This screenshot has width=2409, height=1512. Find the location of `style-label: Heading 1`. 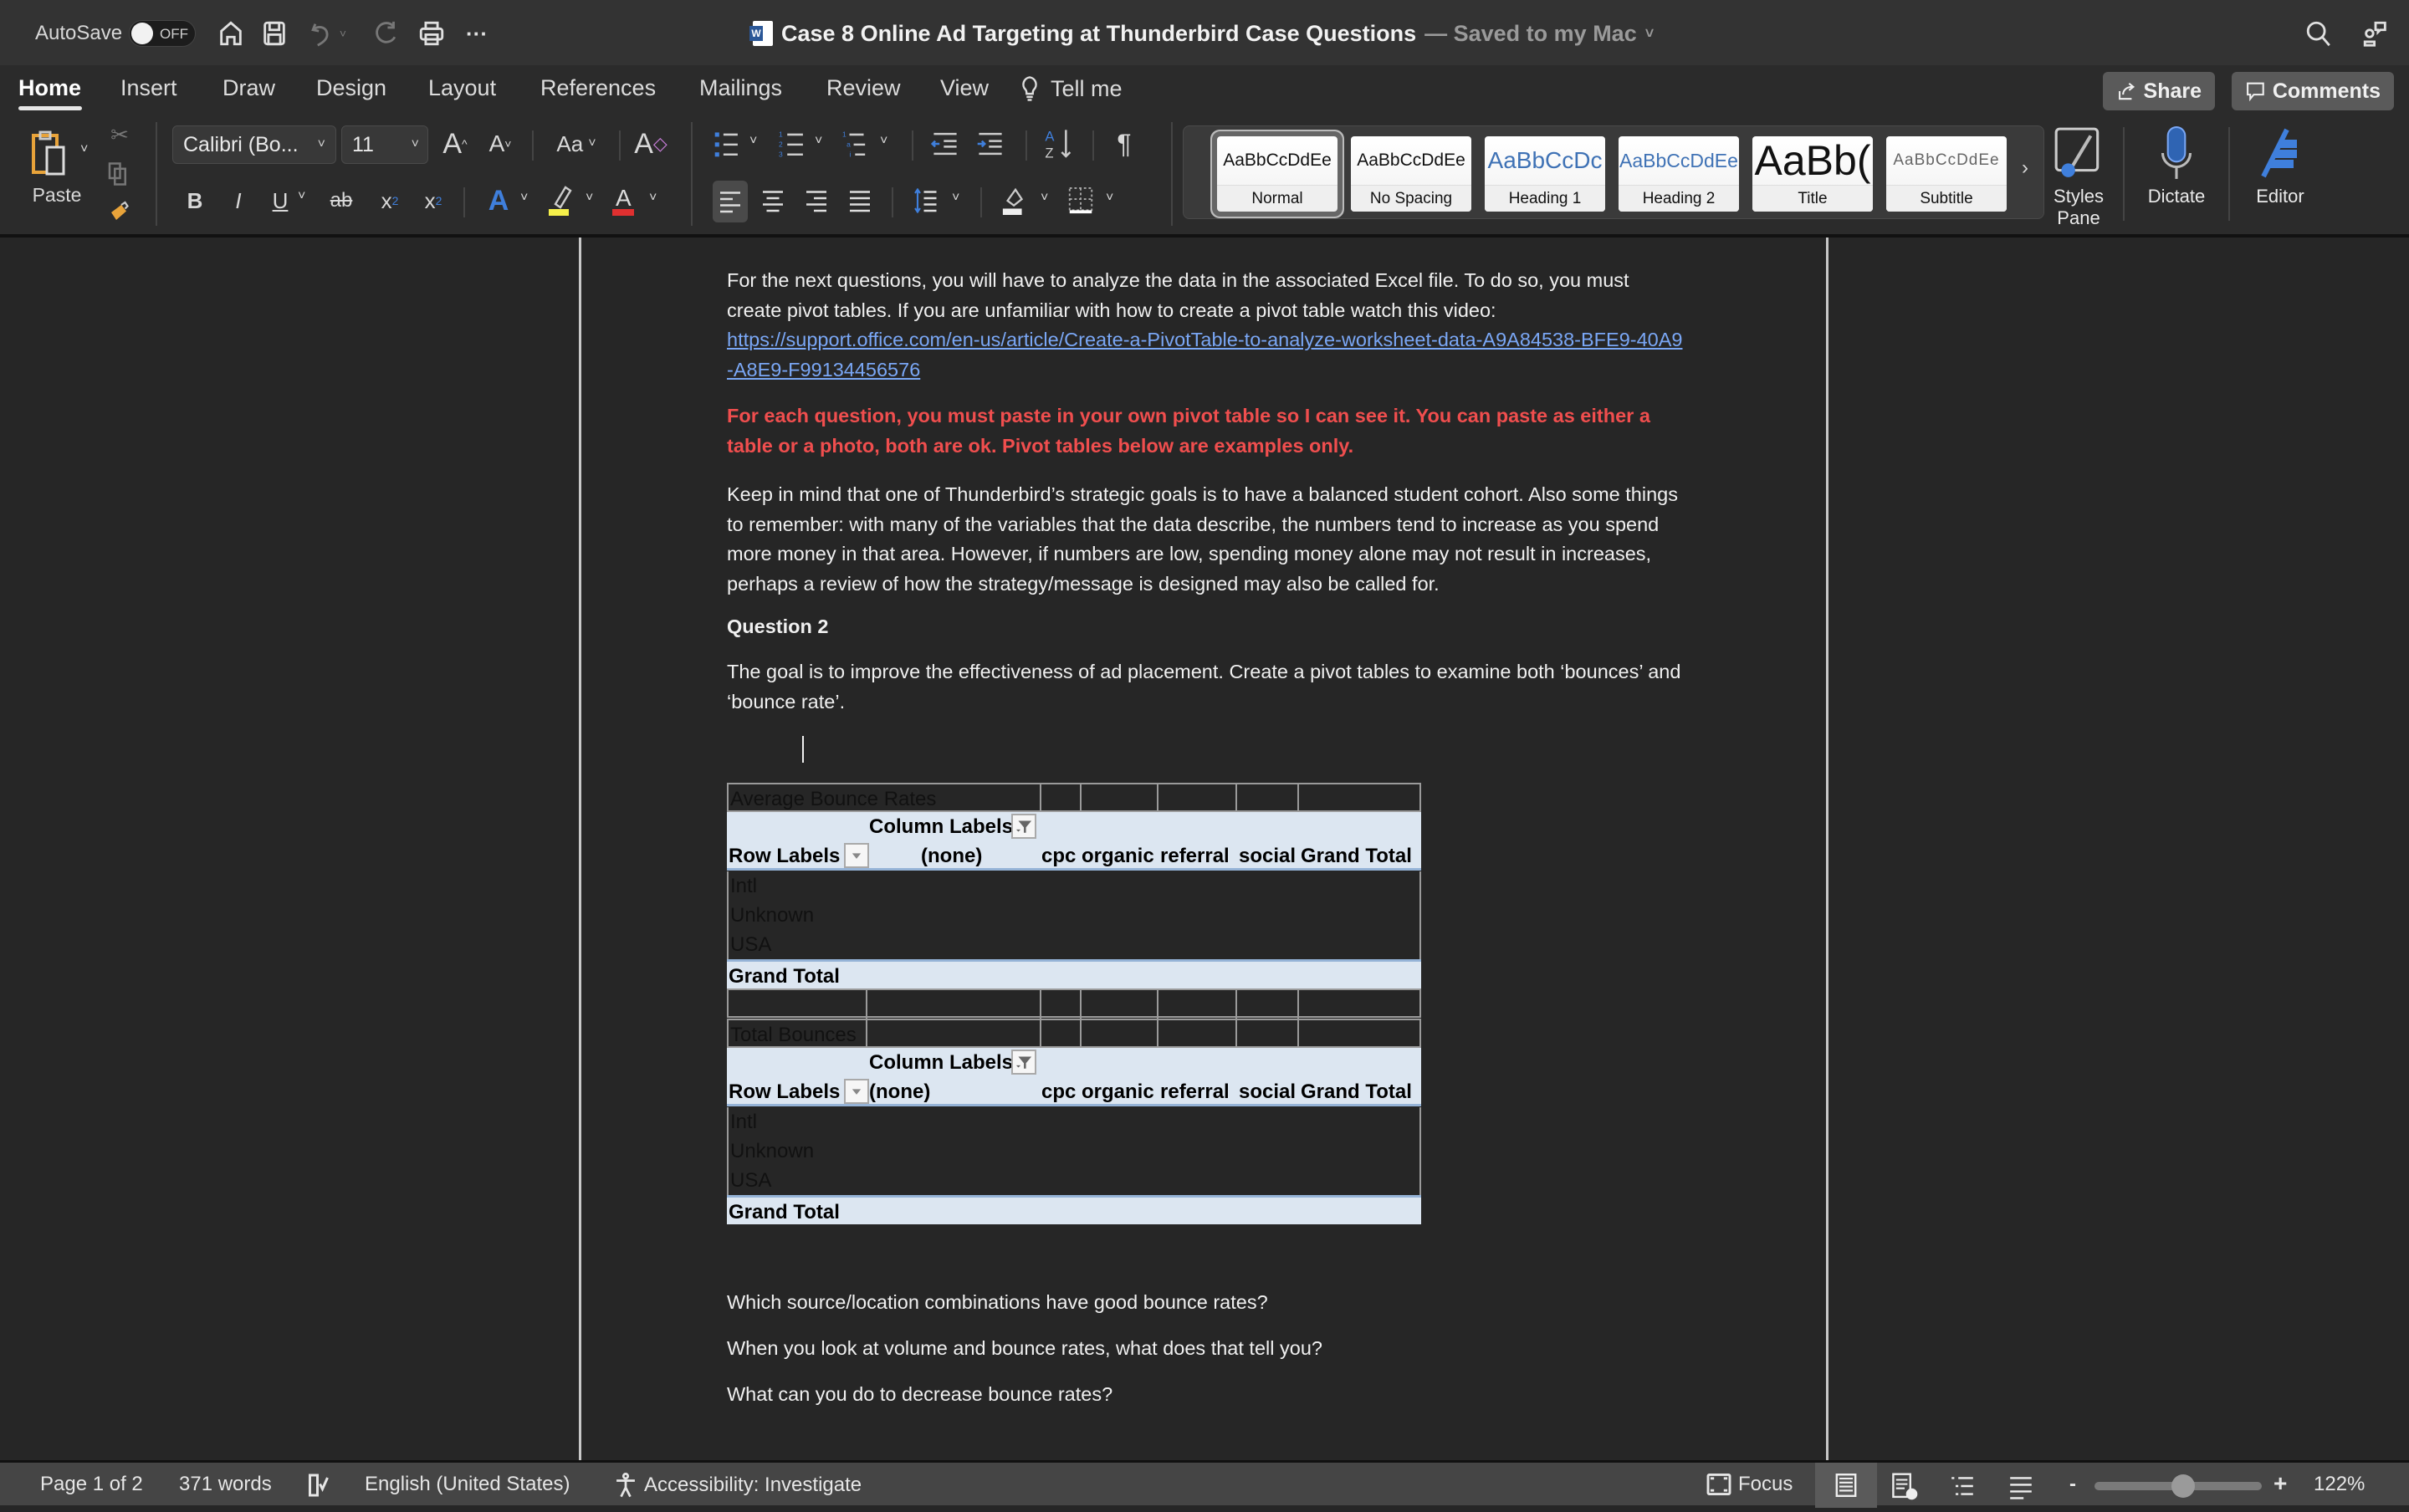

style-label: Heading 1 is located at coordinates (1545, 198).